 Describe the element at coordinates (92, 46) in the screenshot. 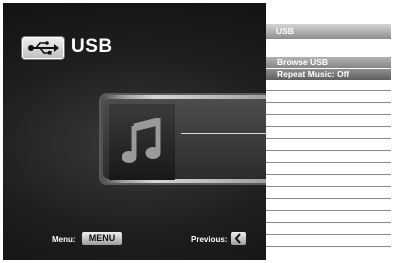

I see `page-title: USB` at that location.